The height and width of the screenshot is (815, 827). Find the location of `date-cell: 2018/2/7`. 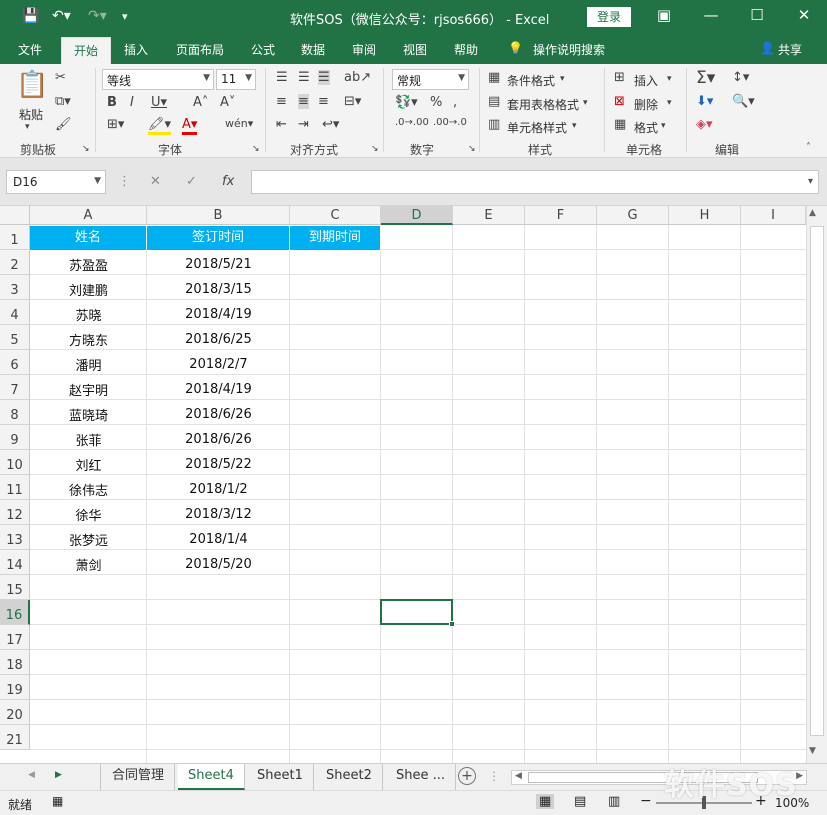

date-cell: 2018/2/7 is located at coordinates (218, 364).